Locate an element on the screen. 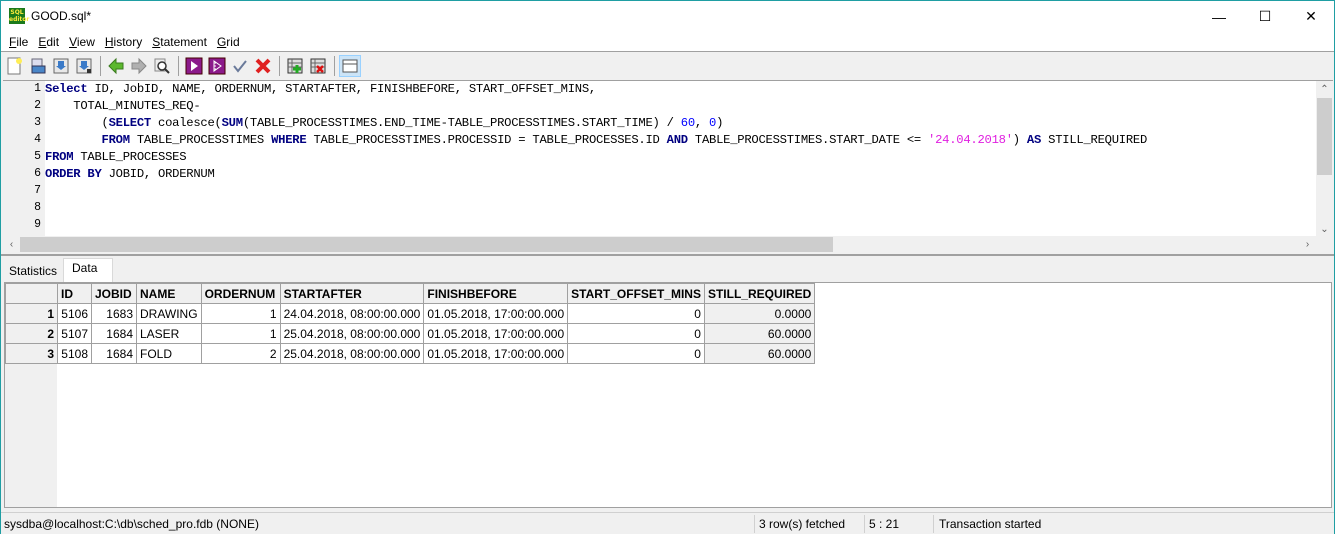 The height and width of the screenshot is (534, 1335). execute-button is located at coordinates (194, 66).